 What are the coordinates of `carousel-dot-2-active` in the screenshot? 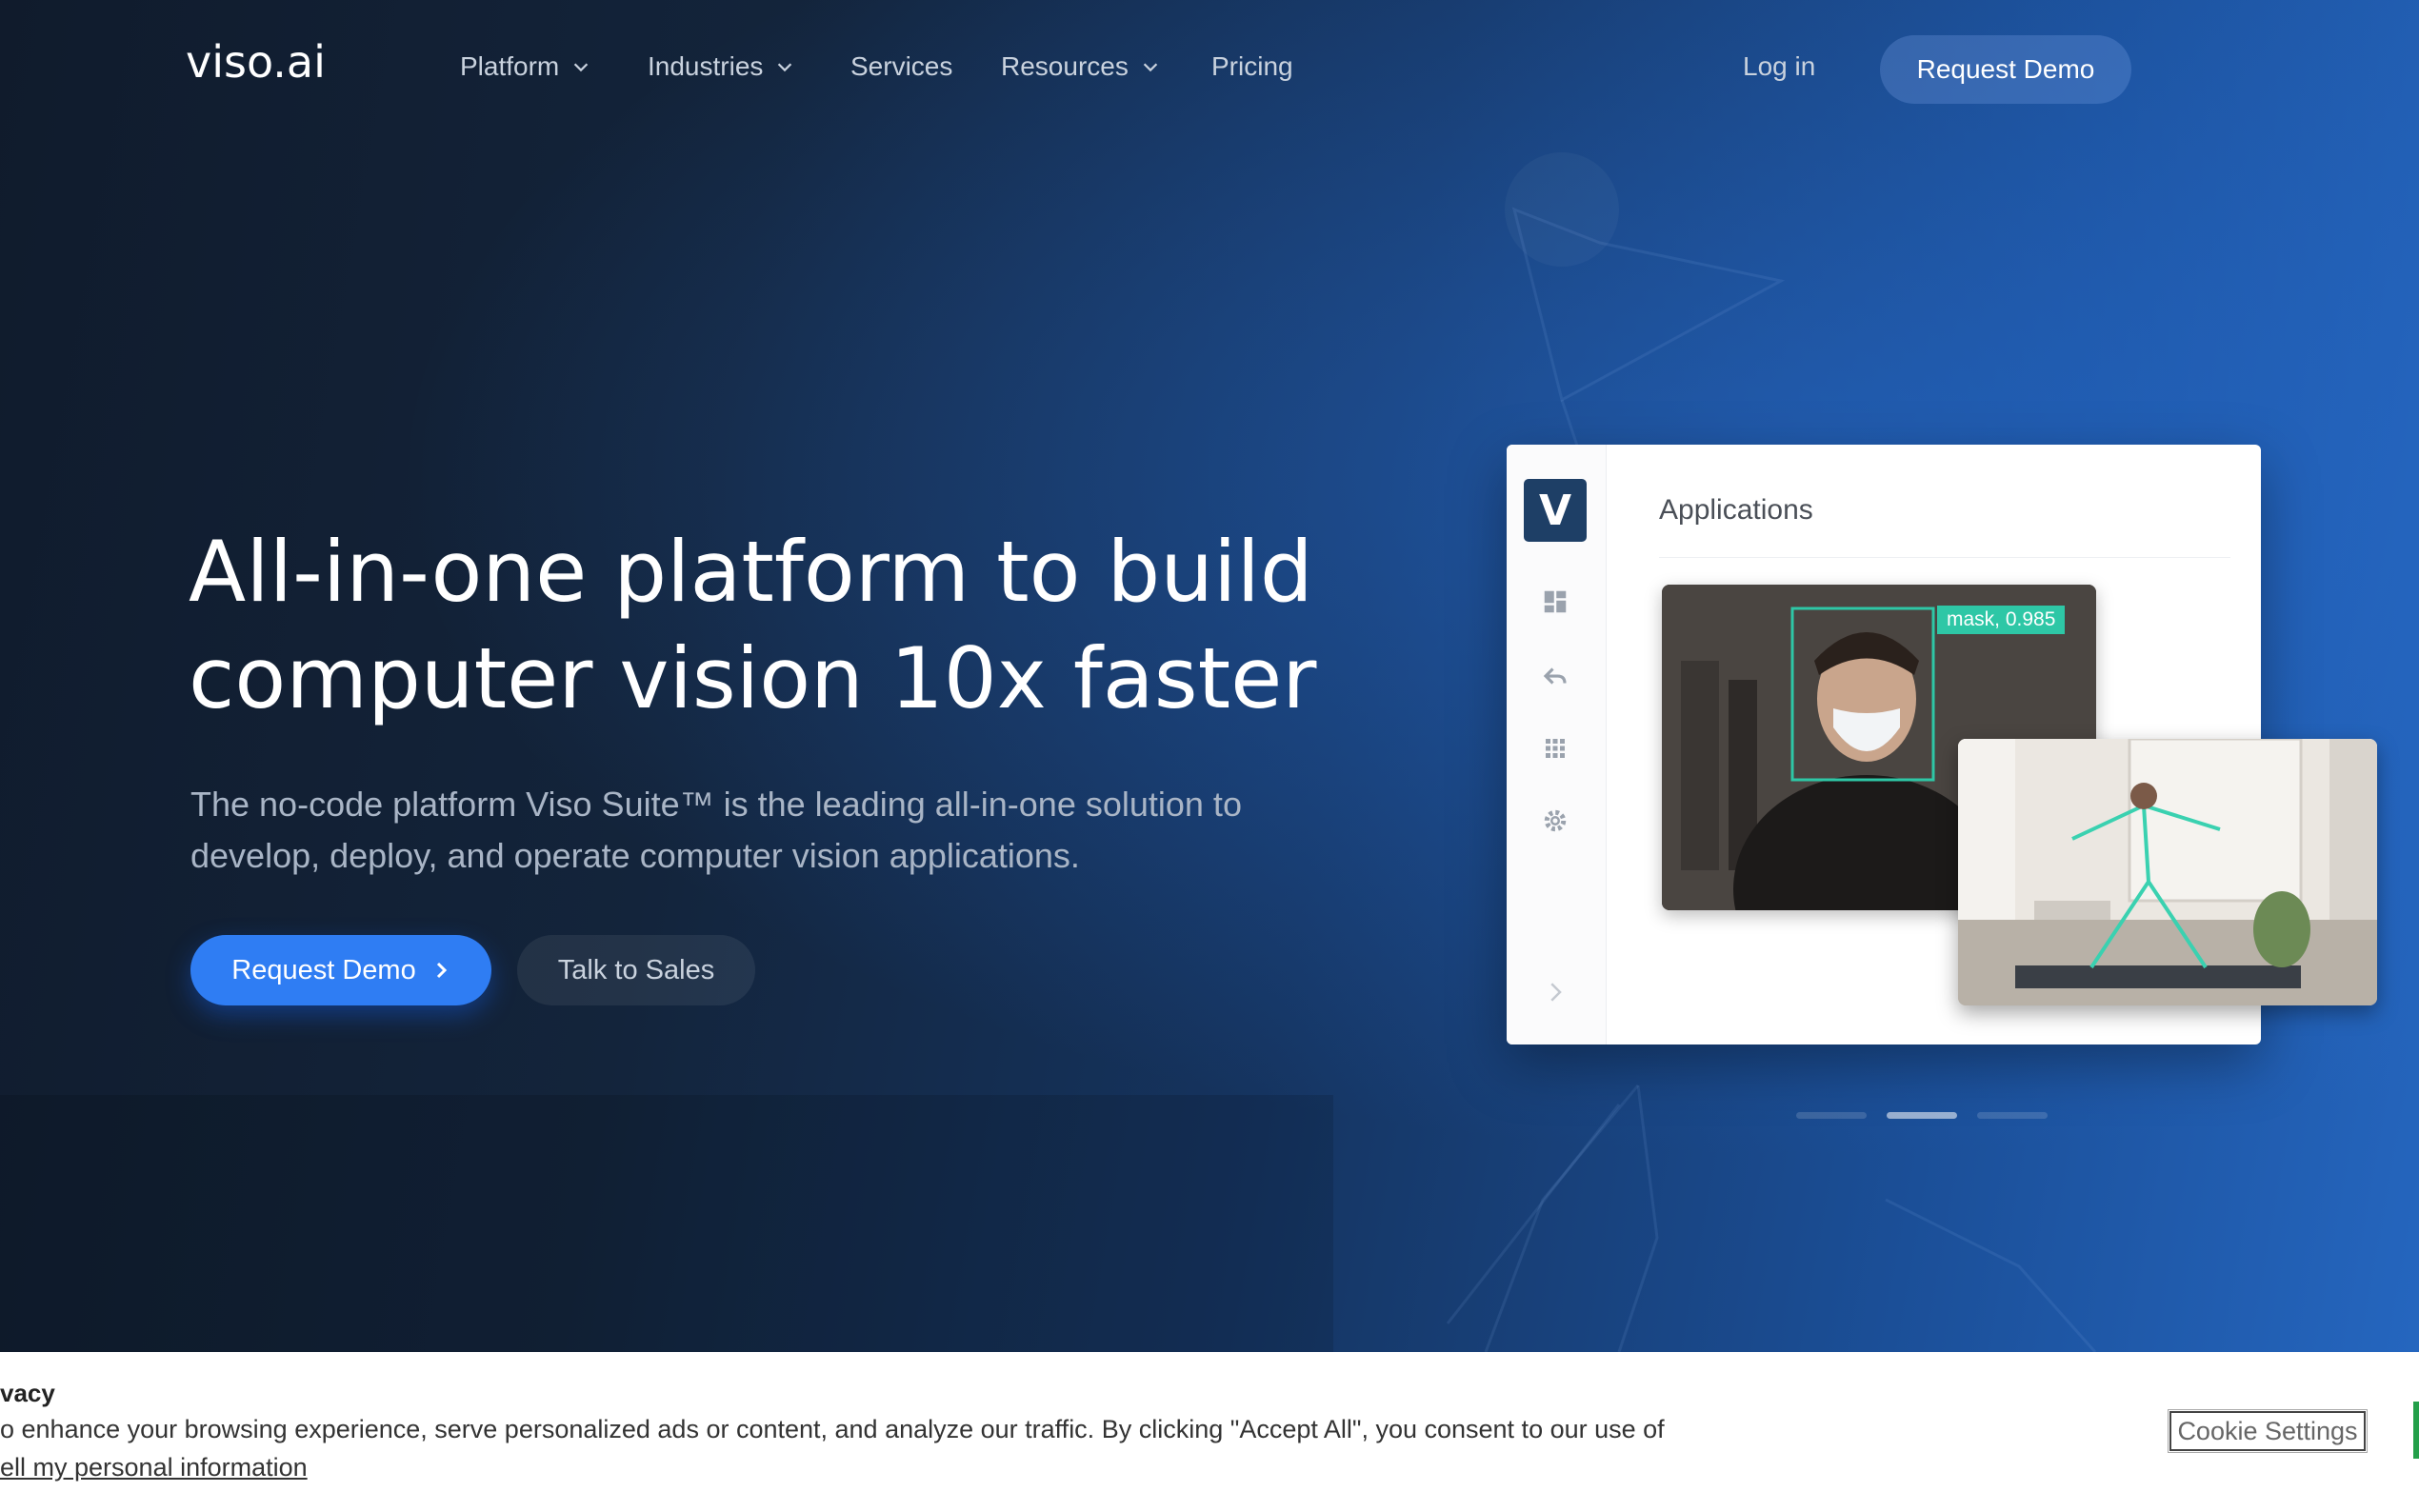 It's located at (1922, 1115).